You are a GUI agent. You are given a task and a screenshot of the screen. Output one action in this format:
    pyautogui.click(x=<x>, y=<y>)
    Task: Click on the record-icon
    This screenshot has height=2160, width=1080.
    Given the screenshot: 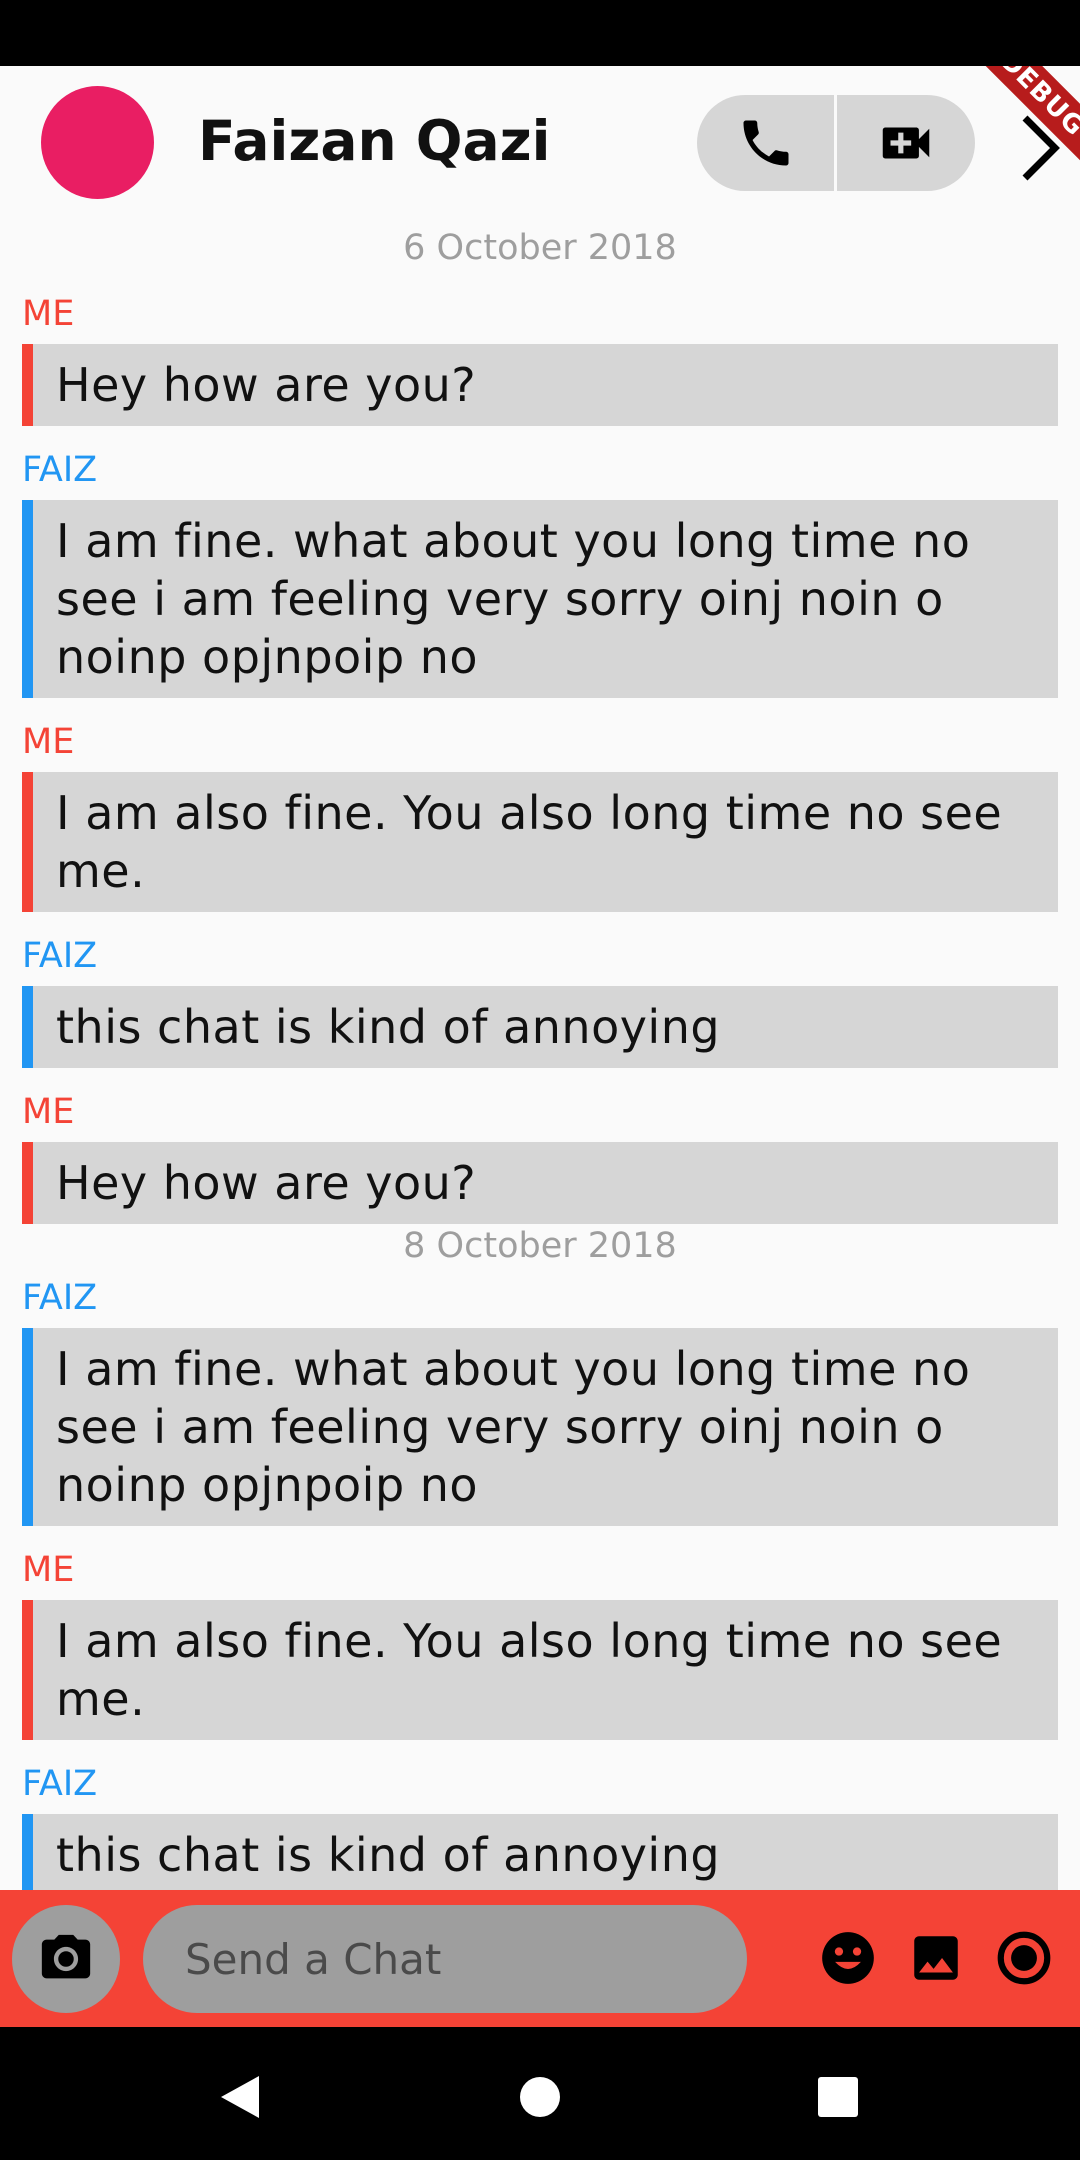 What is the action you would take?
    pyautogui.click(x=1024, y=1958)
    